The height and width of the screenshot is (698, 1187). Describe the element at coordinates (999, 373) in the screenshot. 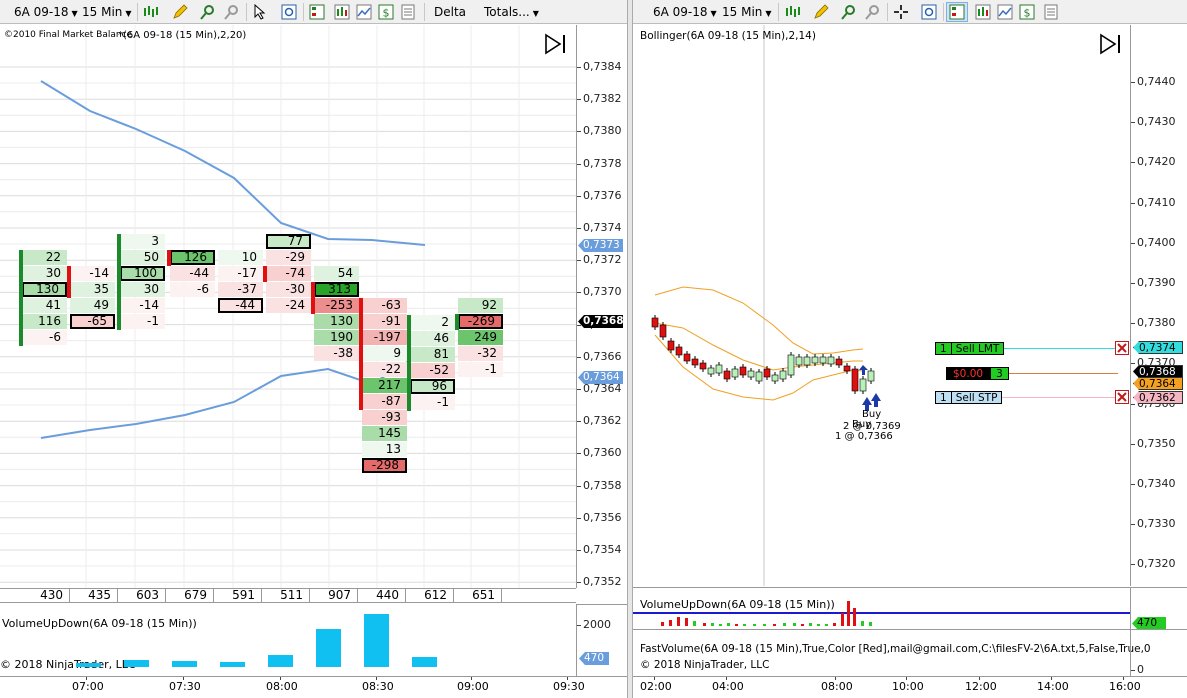

I see `position-quantity: 3` at that location.